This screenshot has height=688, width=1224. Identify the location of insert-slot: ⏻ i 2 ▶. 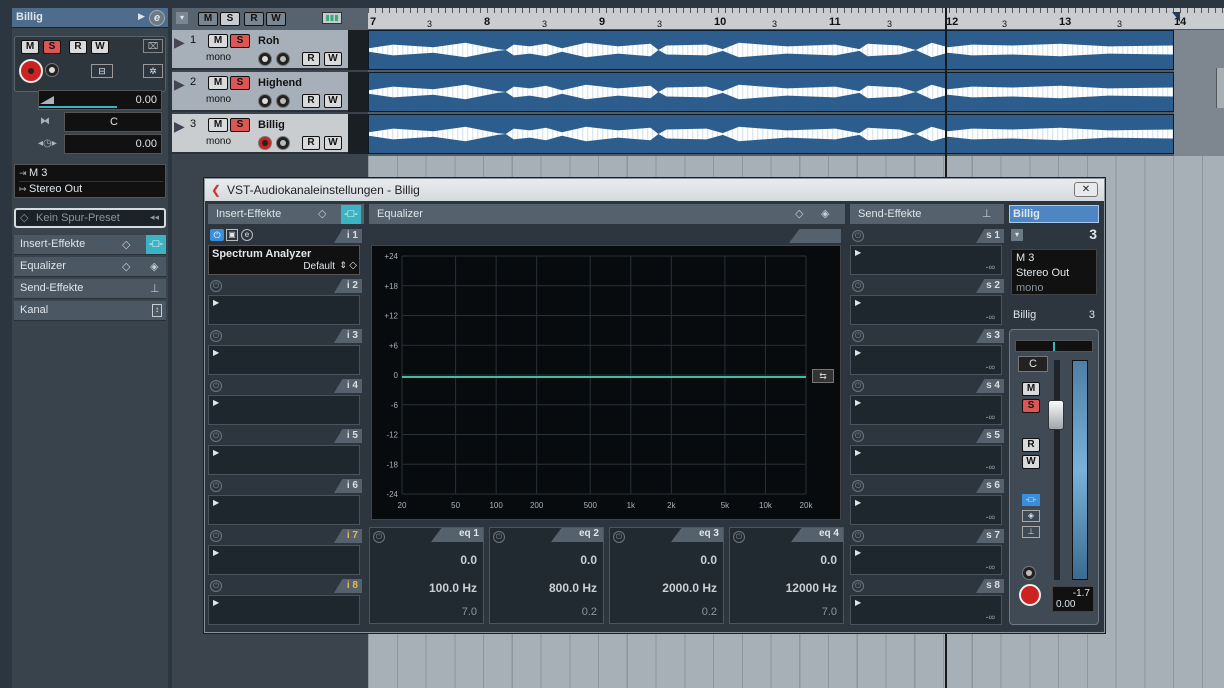
(285, 302).